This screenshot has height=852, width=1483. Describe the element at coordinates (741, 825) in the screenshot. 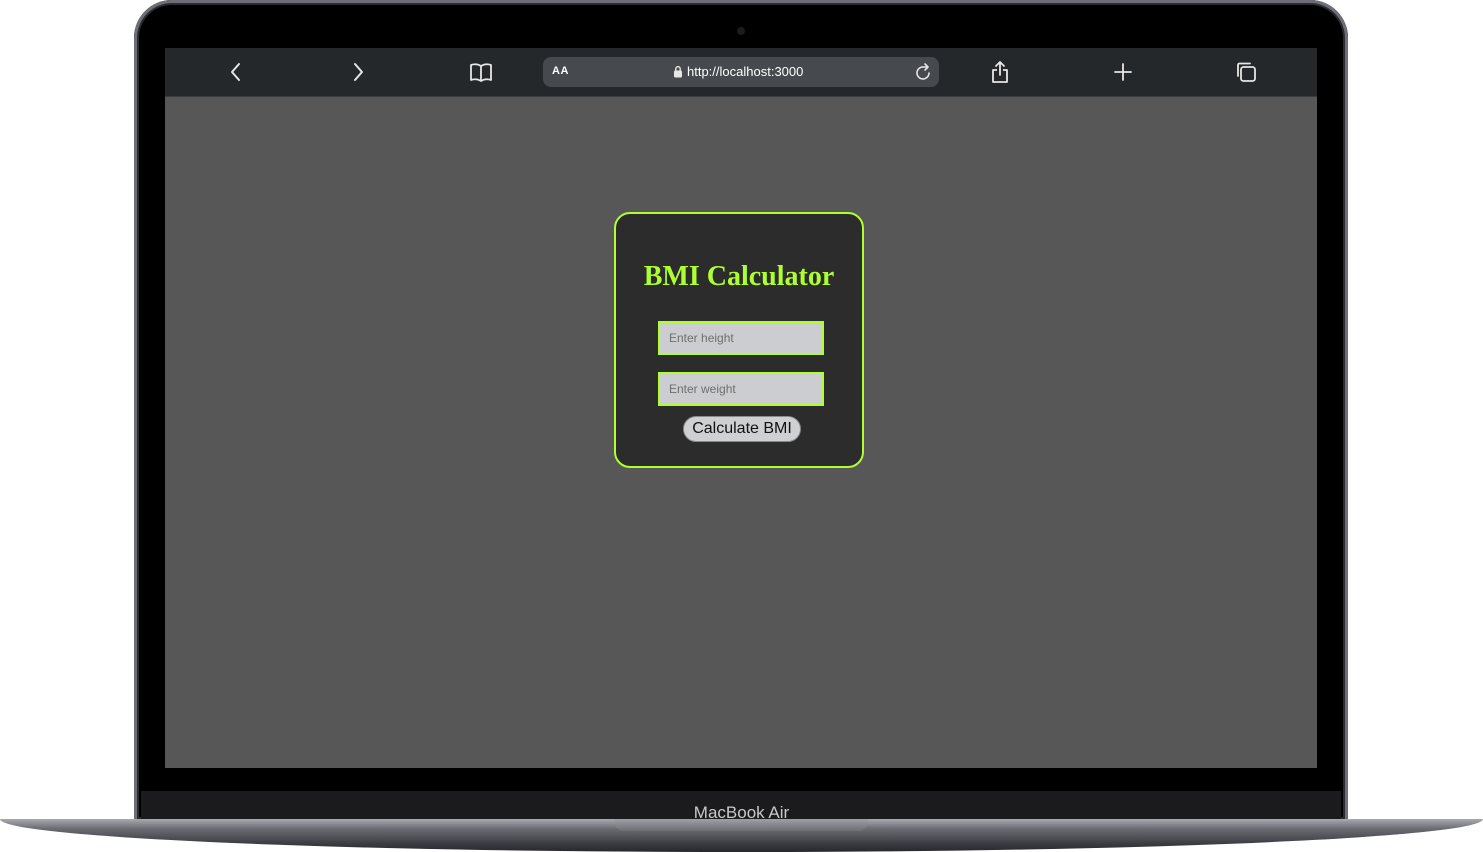

I see `laptop-notch` at that location.